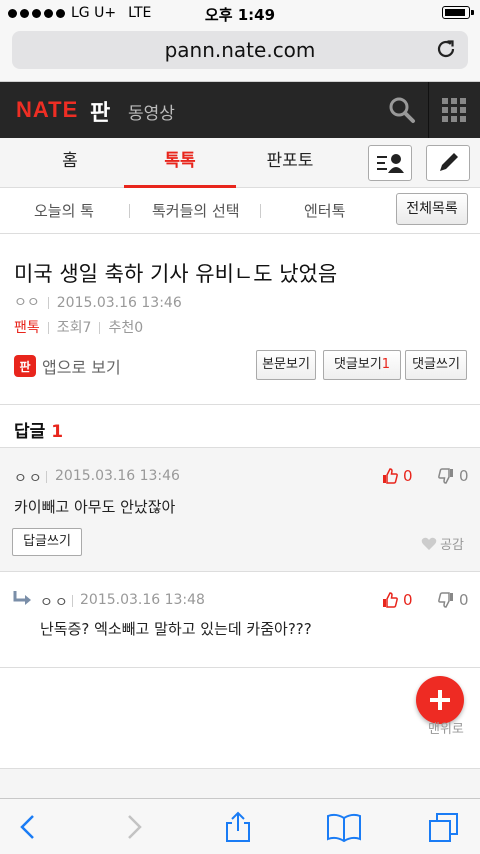 The height and width of the screenshot is (854, 480). Describe the element at coordinates (240, 163) in the screenshot. I see `main-tabs: 홈 톡톡 판포토` at that location.